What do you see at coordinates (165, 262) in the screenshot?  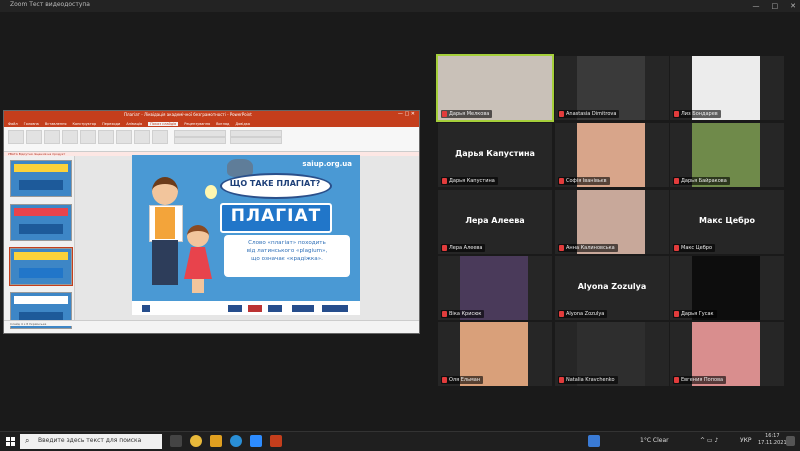 I see `boy-trousers` at bounding box center [165, 262].